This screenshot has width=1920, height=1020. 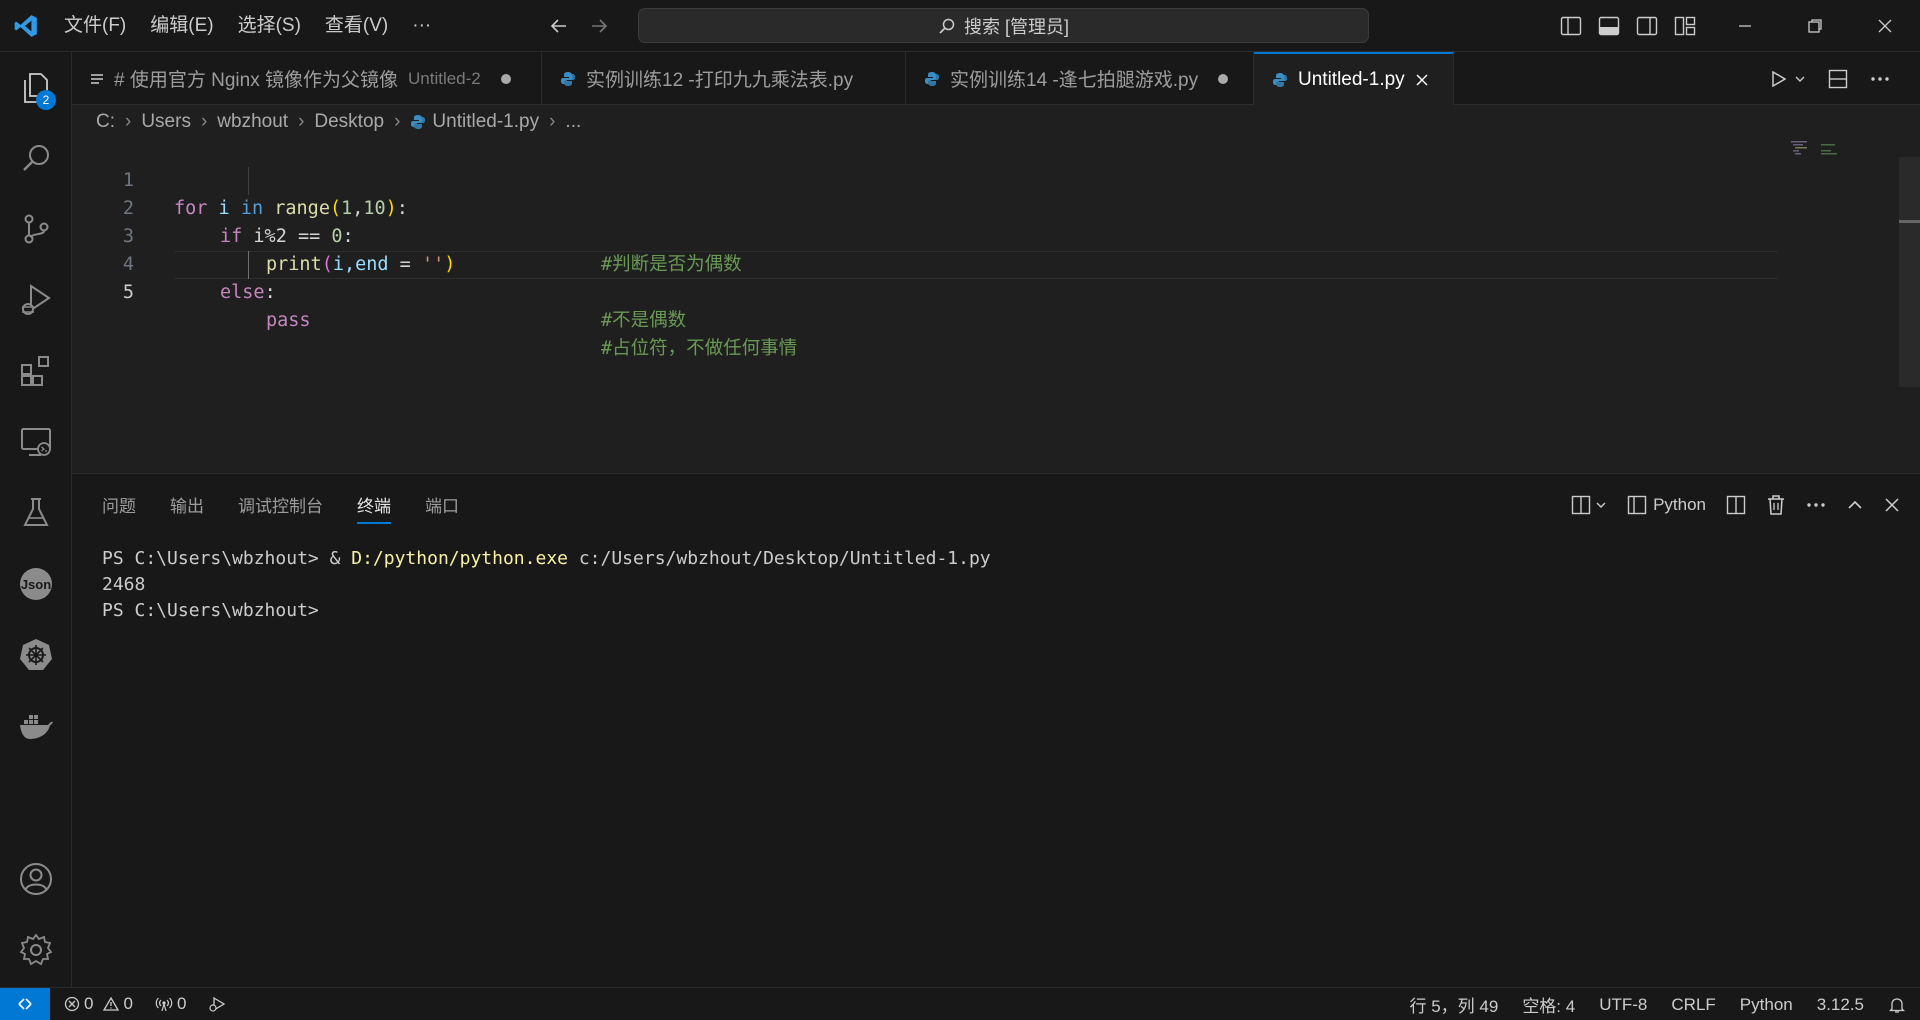 I want to click on run-debug-icon, so click(x=36, y=300).